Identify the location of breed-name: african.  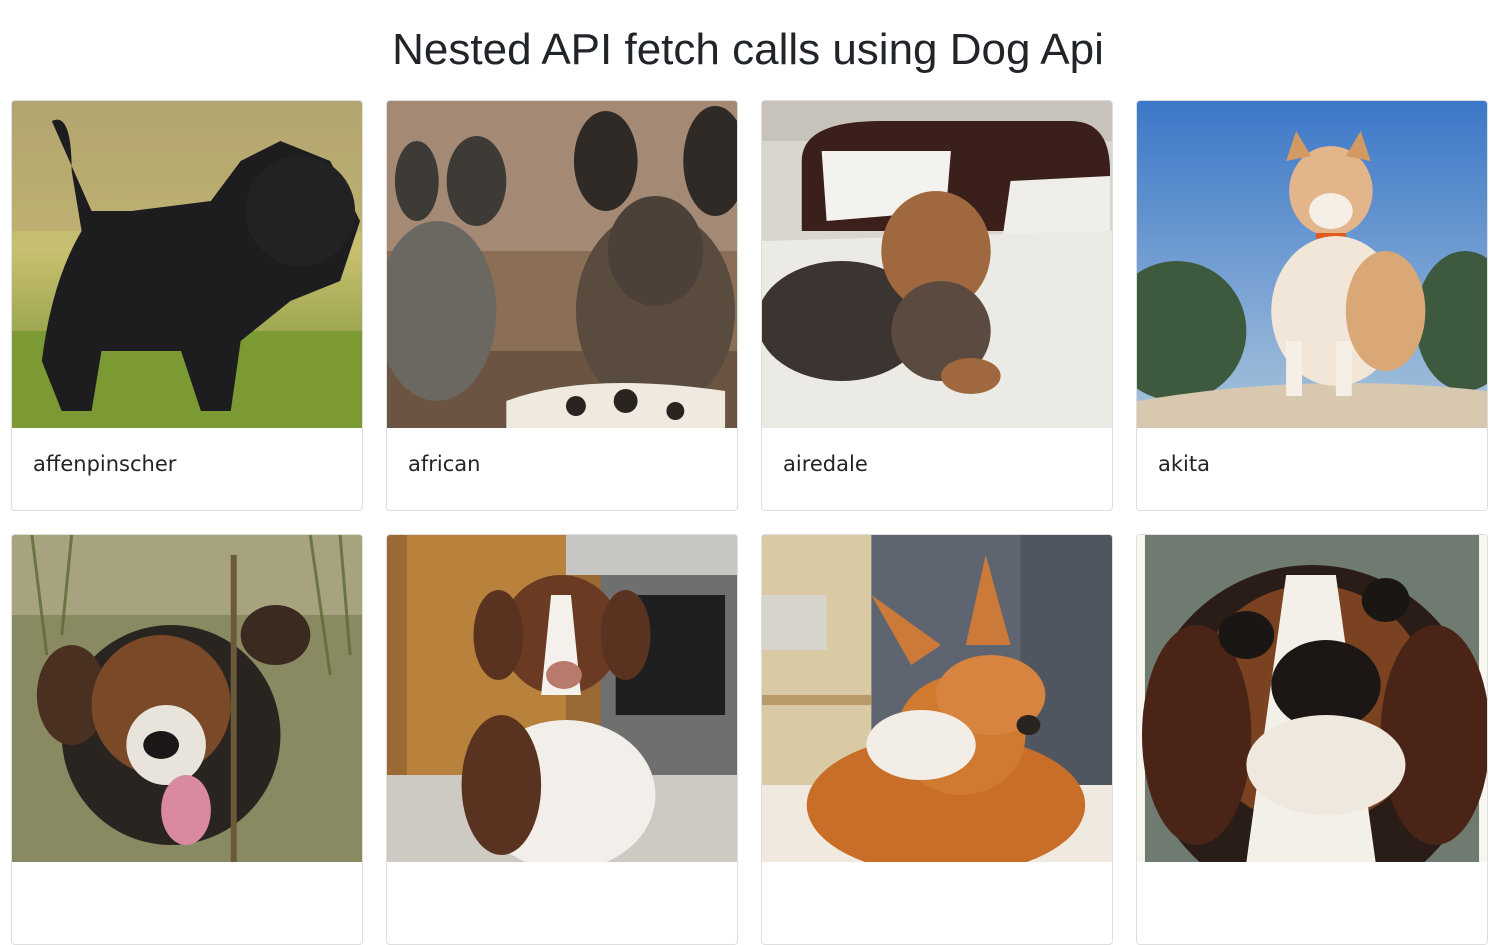
(444, 464).